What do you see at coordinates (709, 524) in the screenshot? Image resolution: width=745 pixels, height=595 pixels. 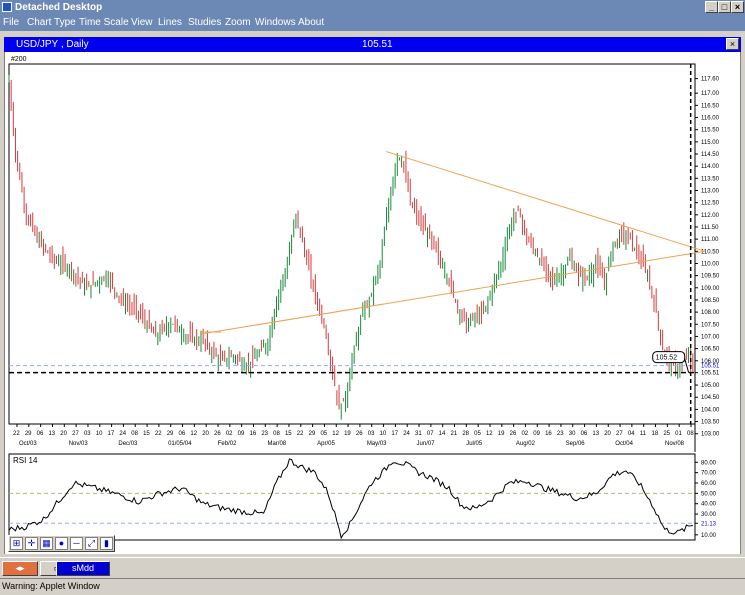 I see `rsi-y-tick-label: 21.13` at bounding box center [709, 524].